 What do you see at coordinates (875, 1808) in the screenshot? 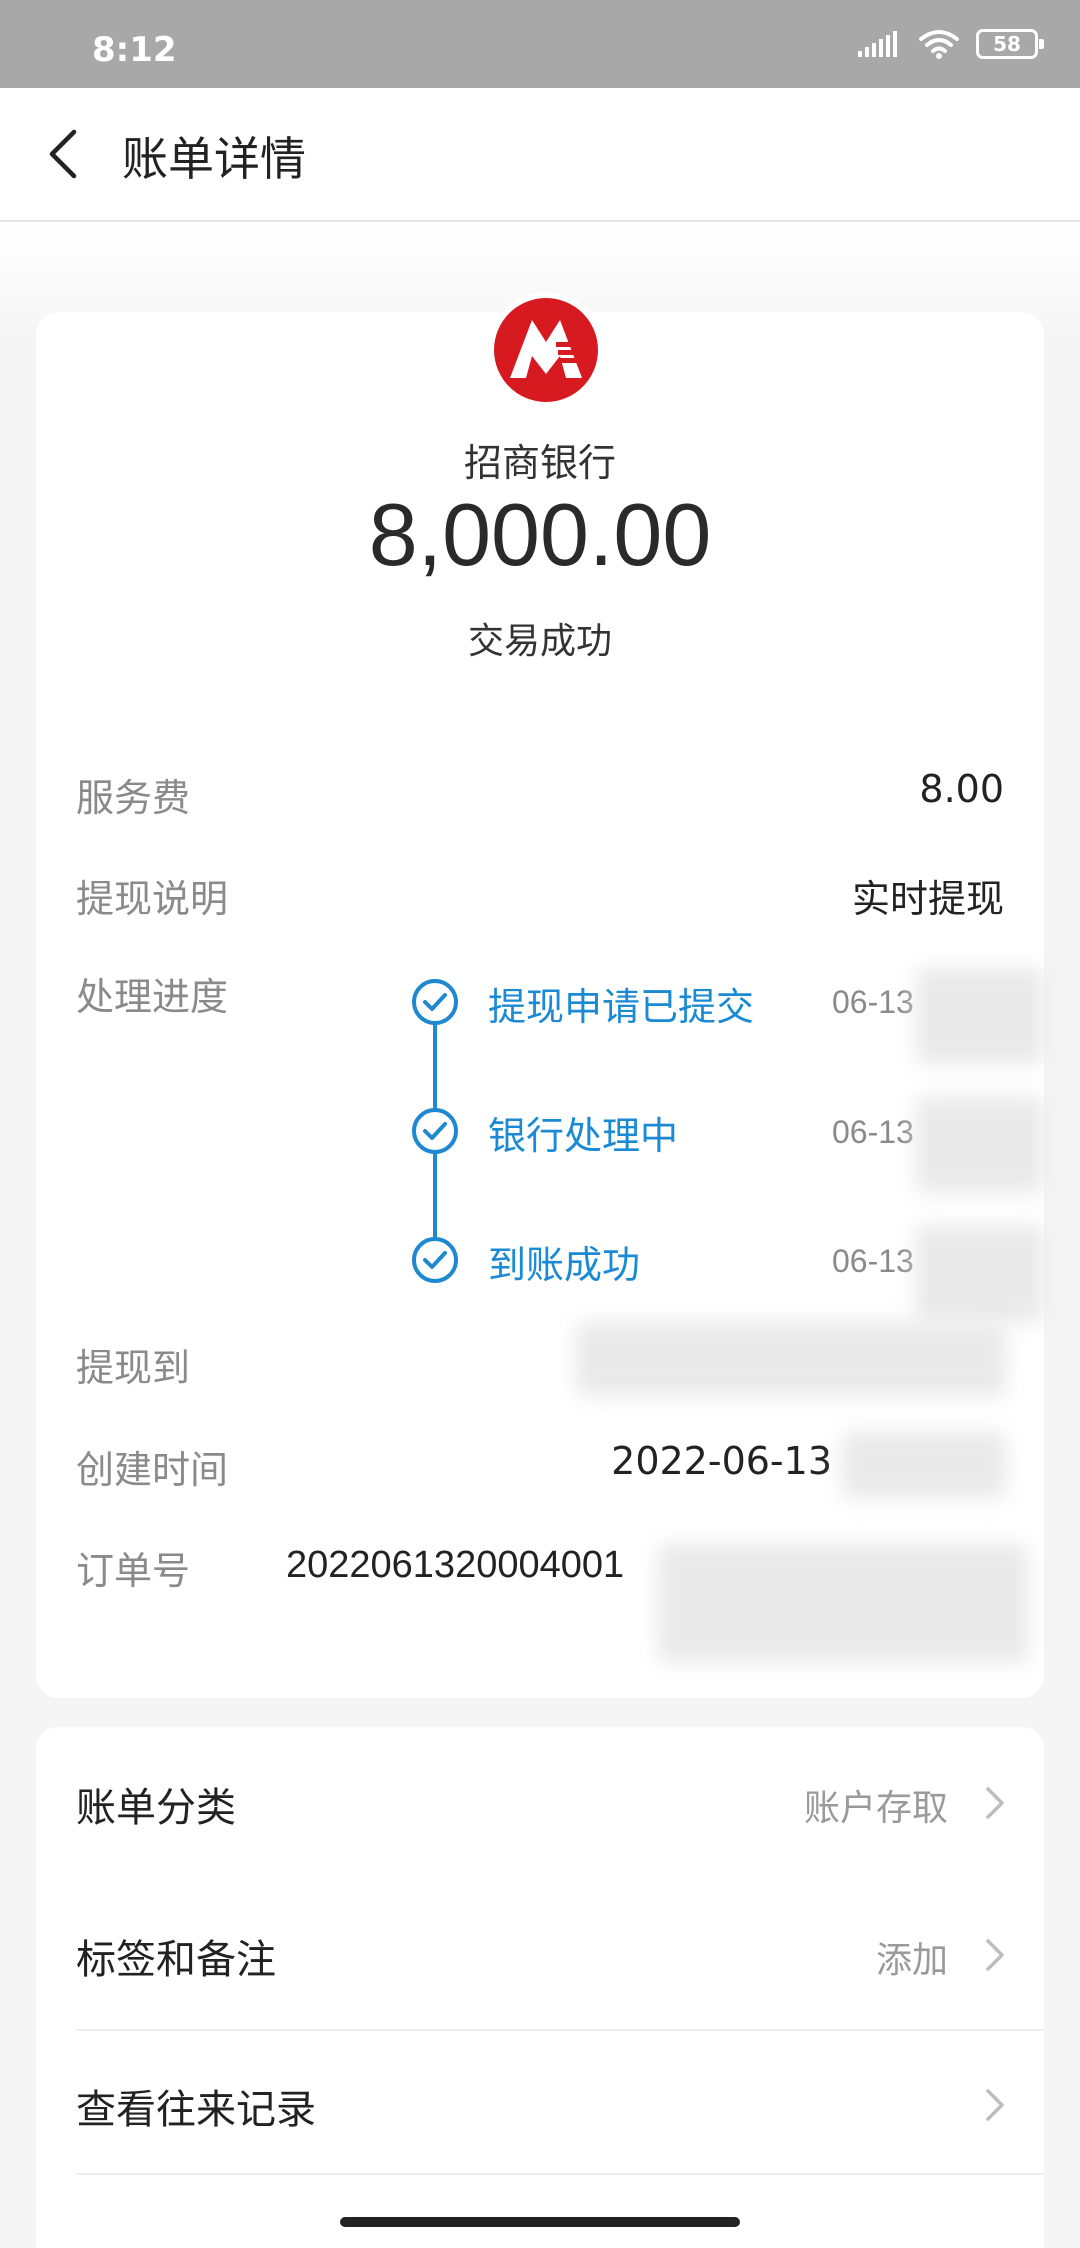
I see `menu-item-value: 账户存取` at bounding box center [875, 1808].